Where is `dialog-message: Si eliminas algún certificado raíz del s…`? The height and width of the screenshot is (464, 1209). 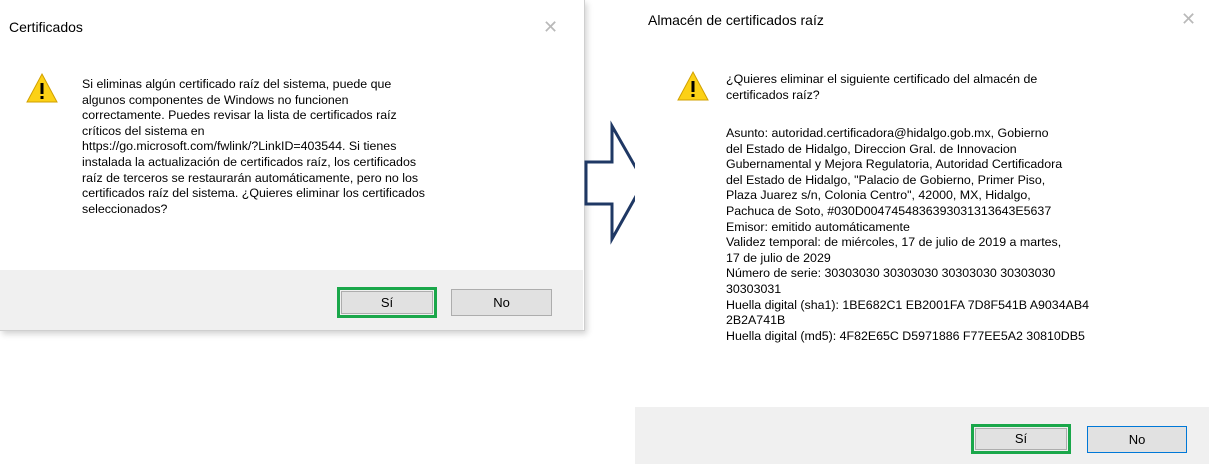 dialog-message: Si eliminas algún certificado raíz del s… is located at coordinates (253, 146).